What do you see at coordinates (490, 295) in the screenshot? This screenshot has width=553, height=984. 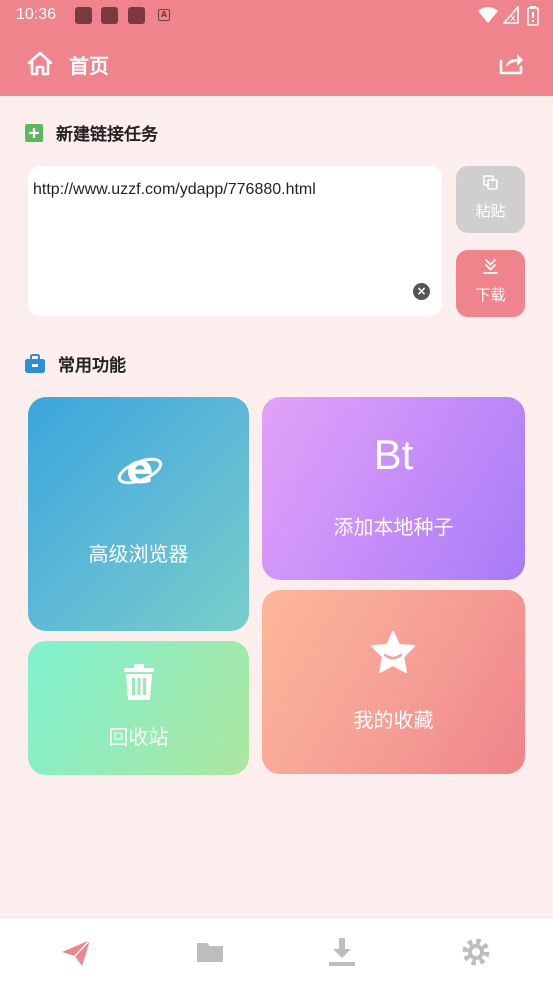 I see `download-label: 下载` at bounding box center [490, 295].